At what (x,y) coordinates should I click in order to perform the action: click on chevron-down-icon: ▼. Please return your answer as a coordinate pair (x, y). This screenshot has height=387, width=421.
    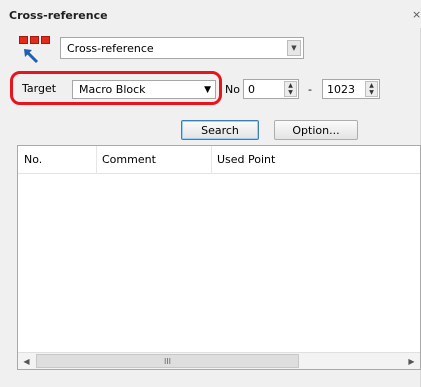
    Looking at the image, I should click on (294, 48).